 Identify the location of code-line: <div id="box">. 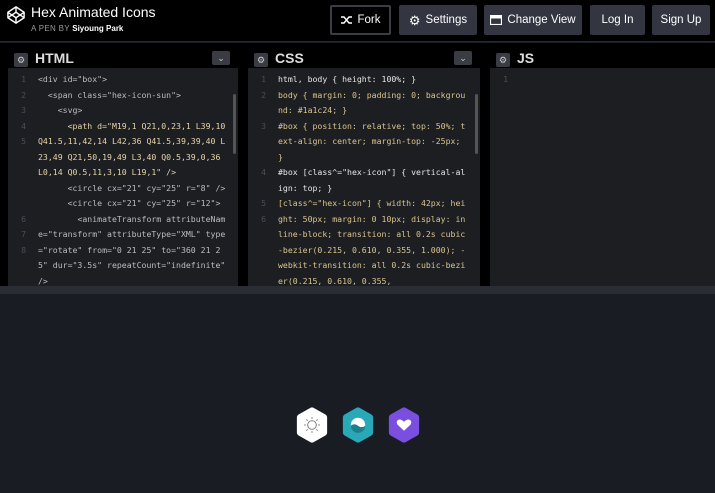
(73, 79).